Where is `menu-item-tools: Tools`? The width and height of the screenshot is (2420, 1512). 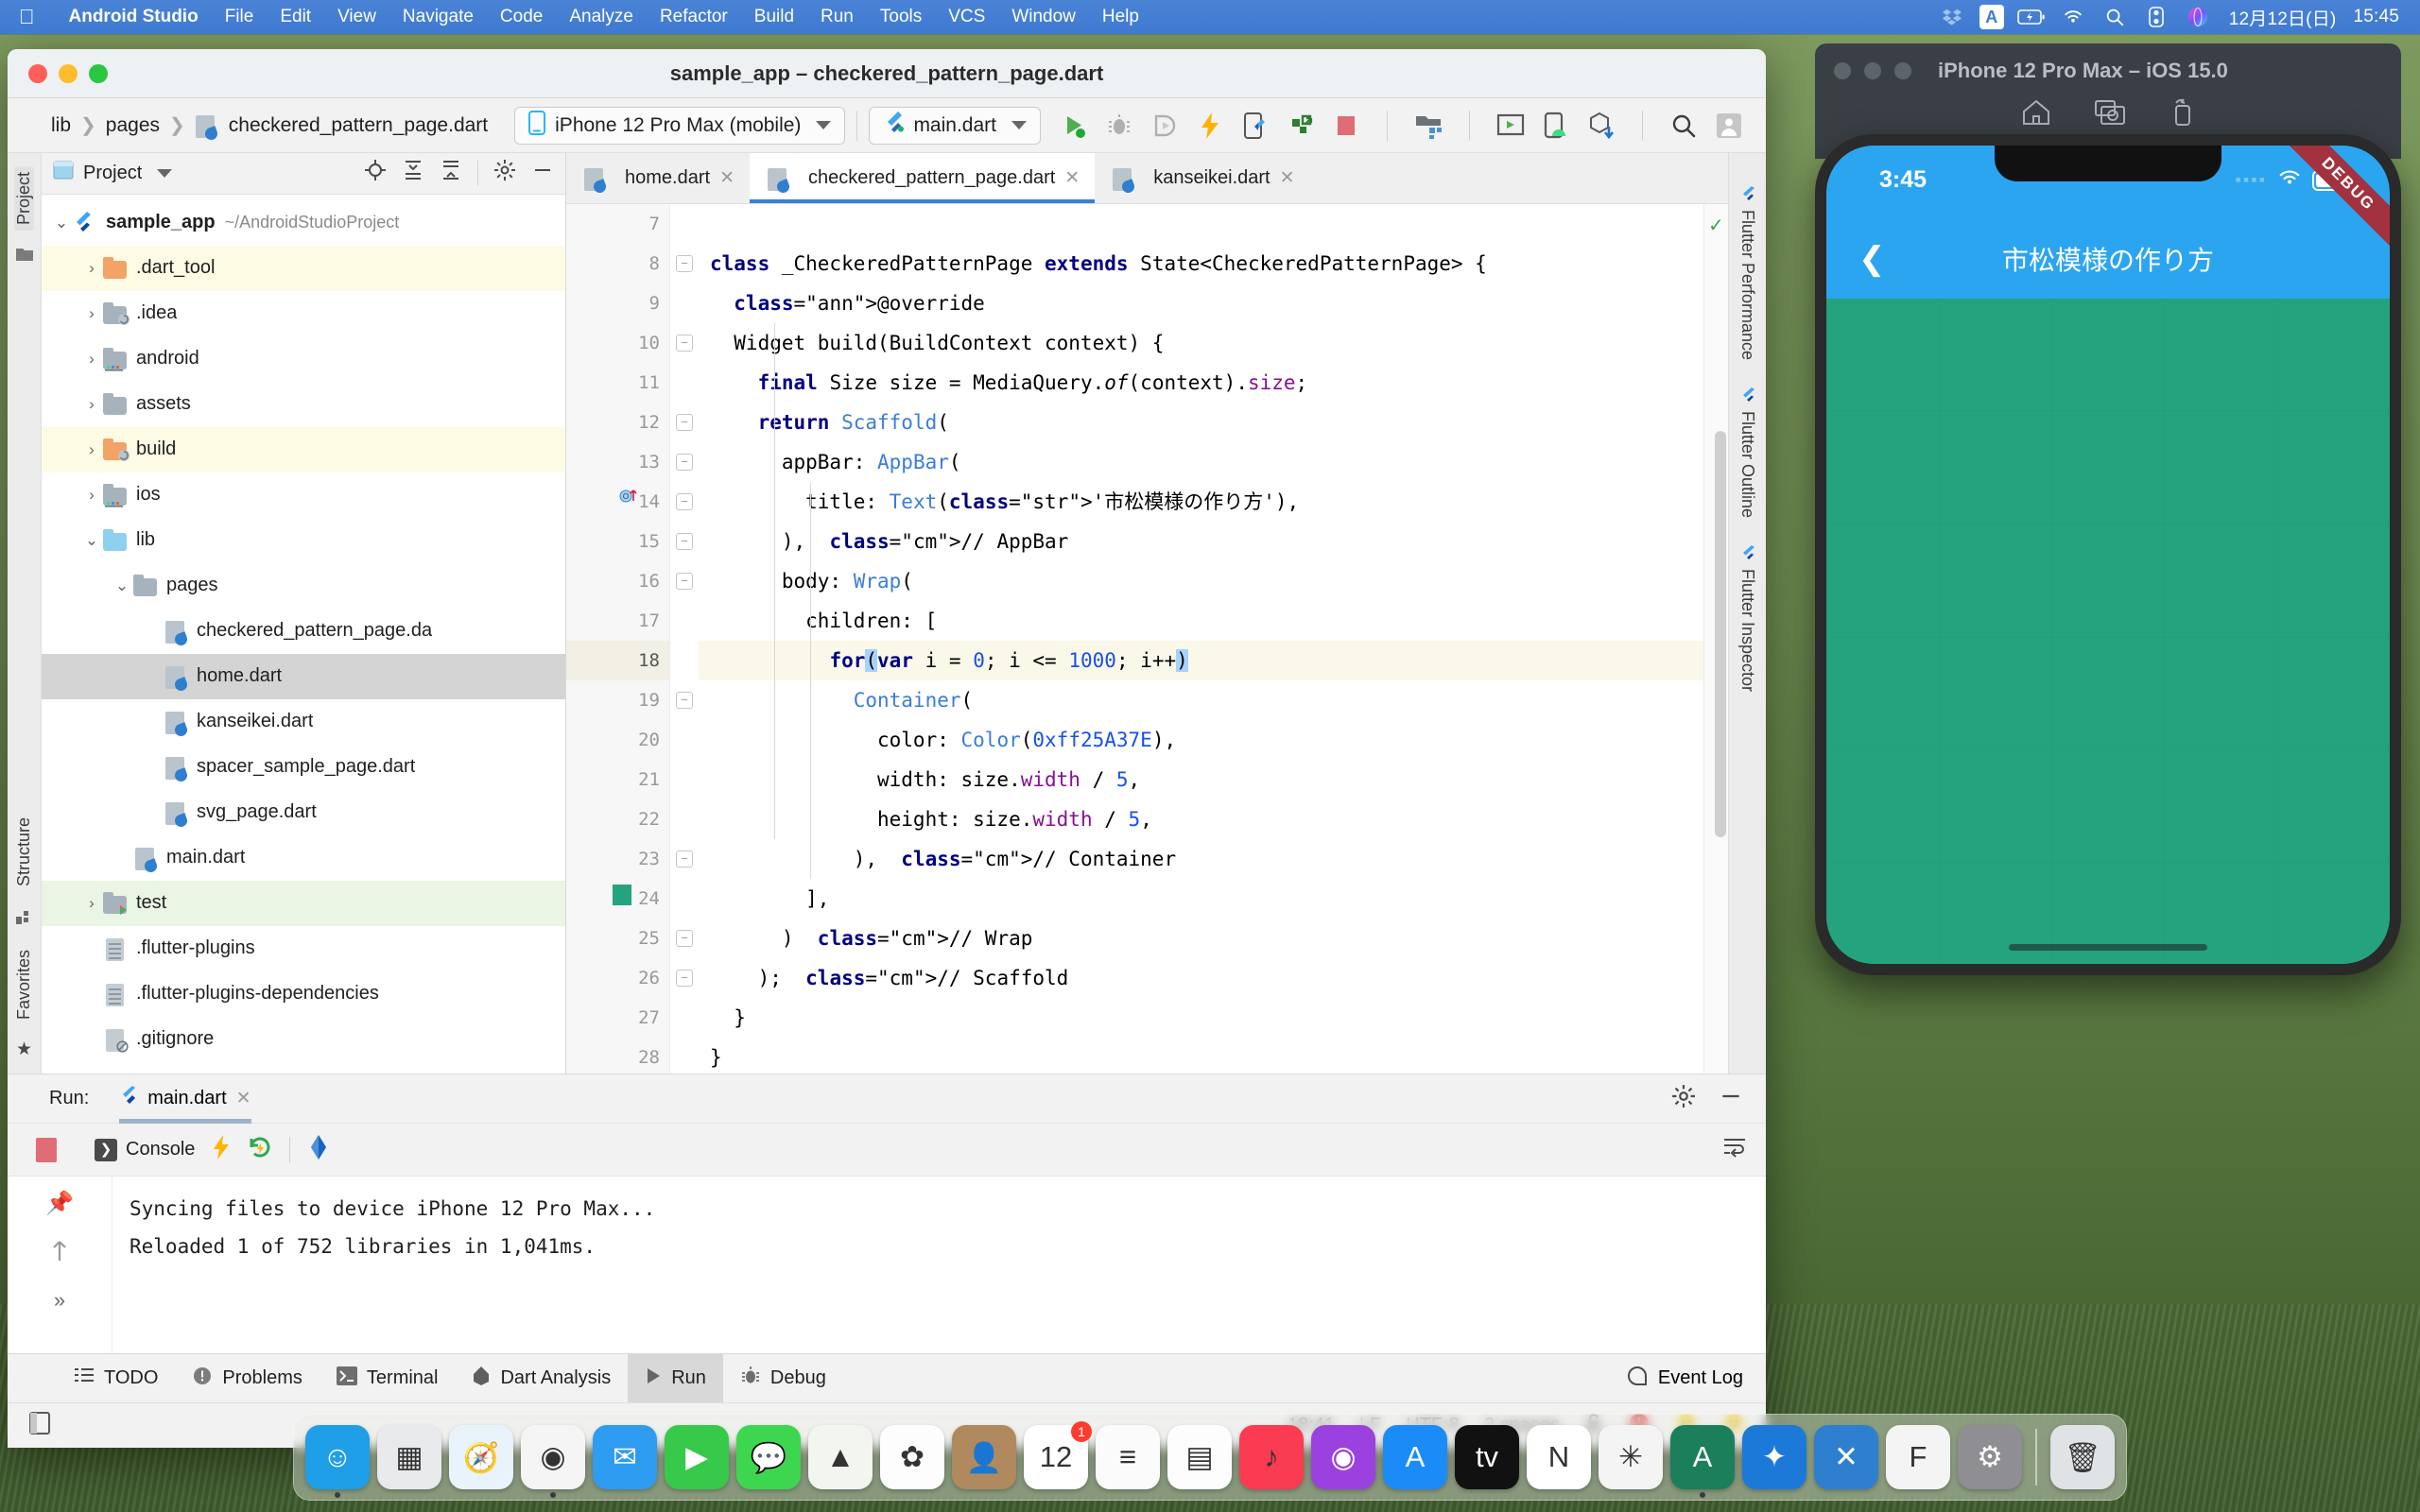
menu-item-tools: Tools is located at coordinates (901, 17).